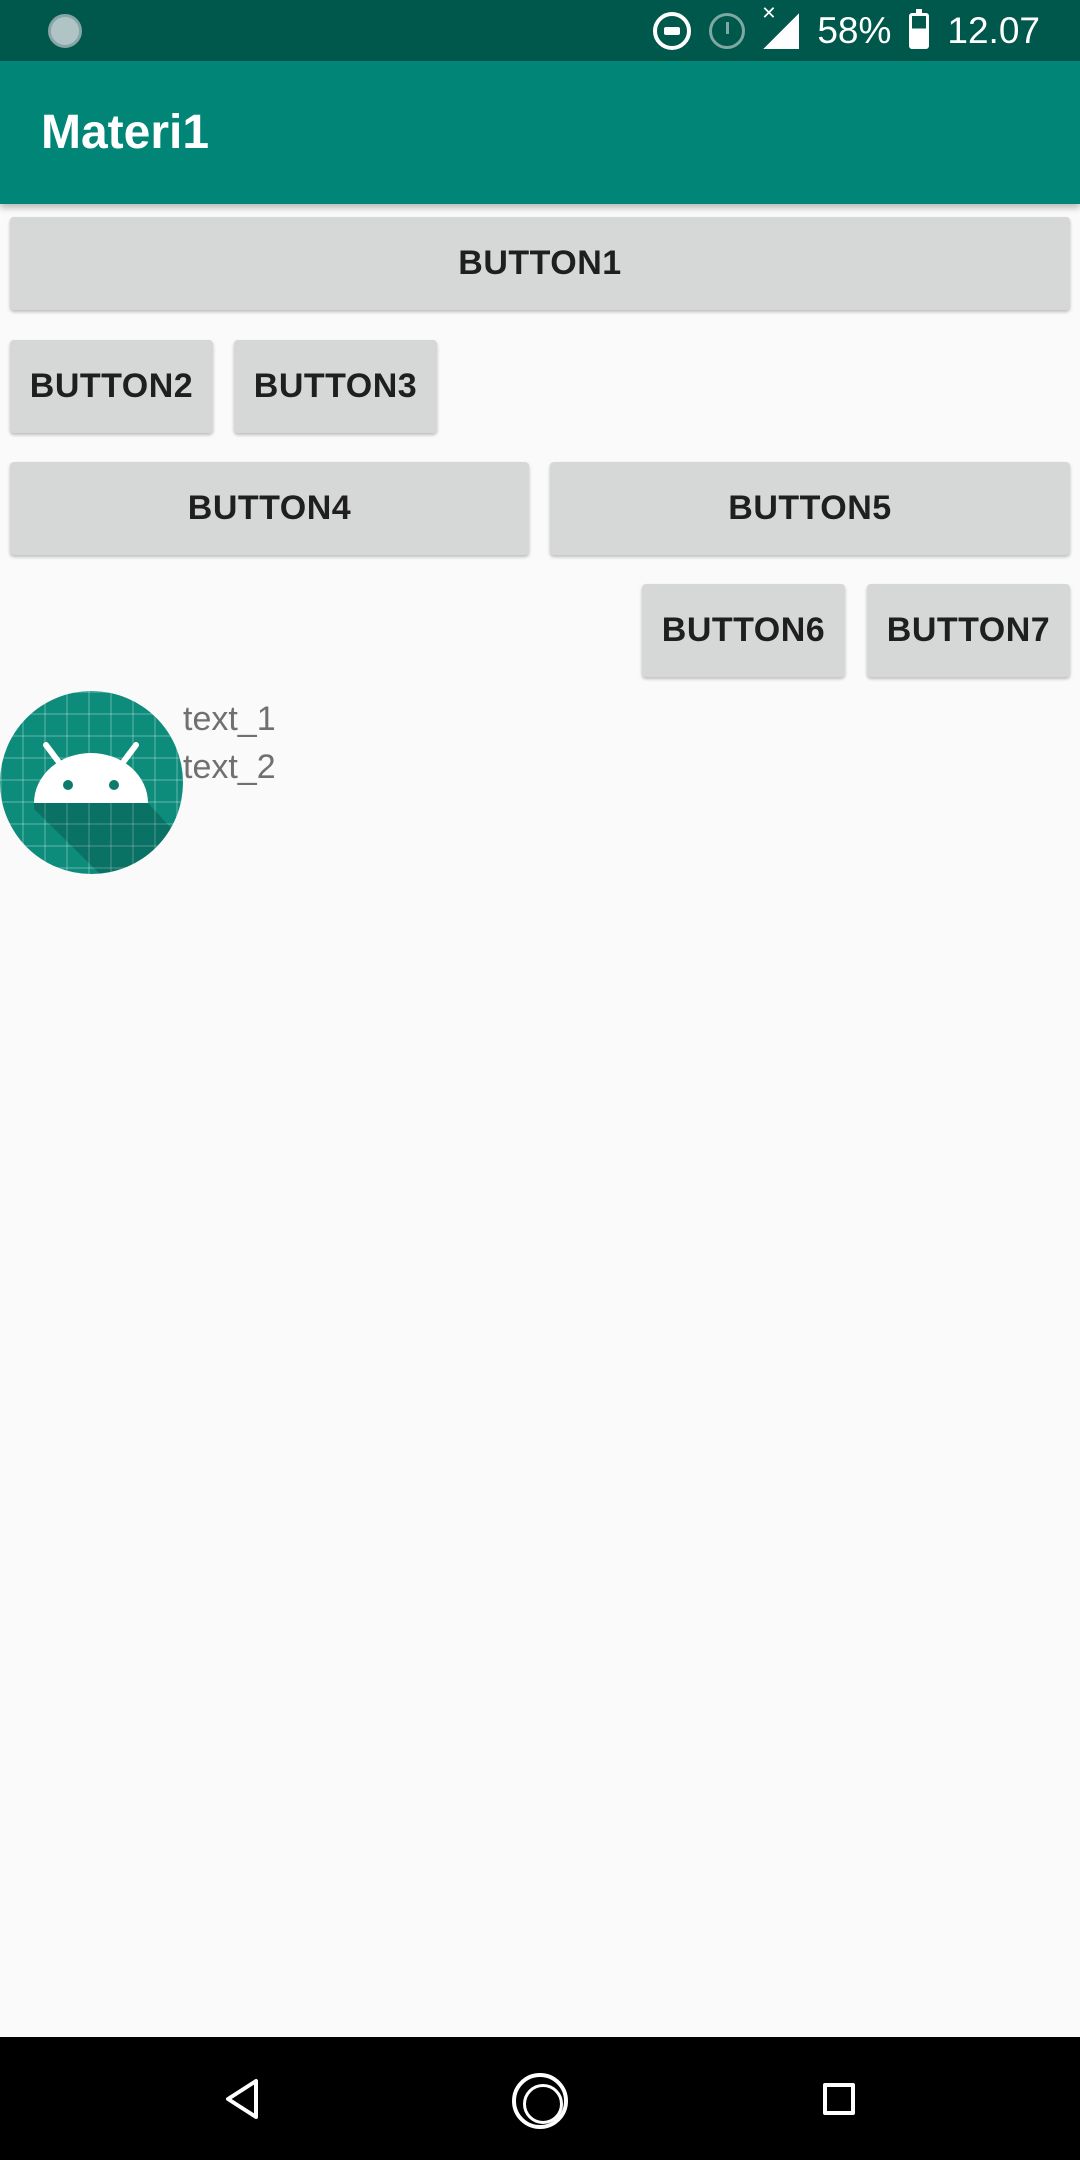  I want to click on recent-apps-icon, so click(839, 2099).